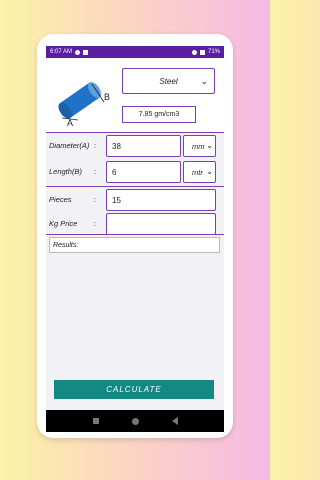 The image size is (320, 480). What do you see at coordinates (107, 97) in the screenshot?
I see `diagram-label-b: B` at bounding box center [107, 97].